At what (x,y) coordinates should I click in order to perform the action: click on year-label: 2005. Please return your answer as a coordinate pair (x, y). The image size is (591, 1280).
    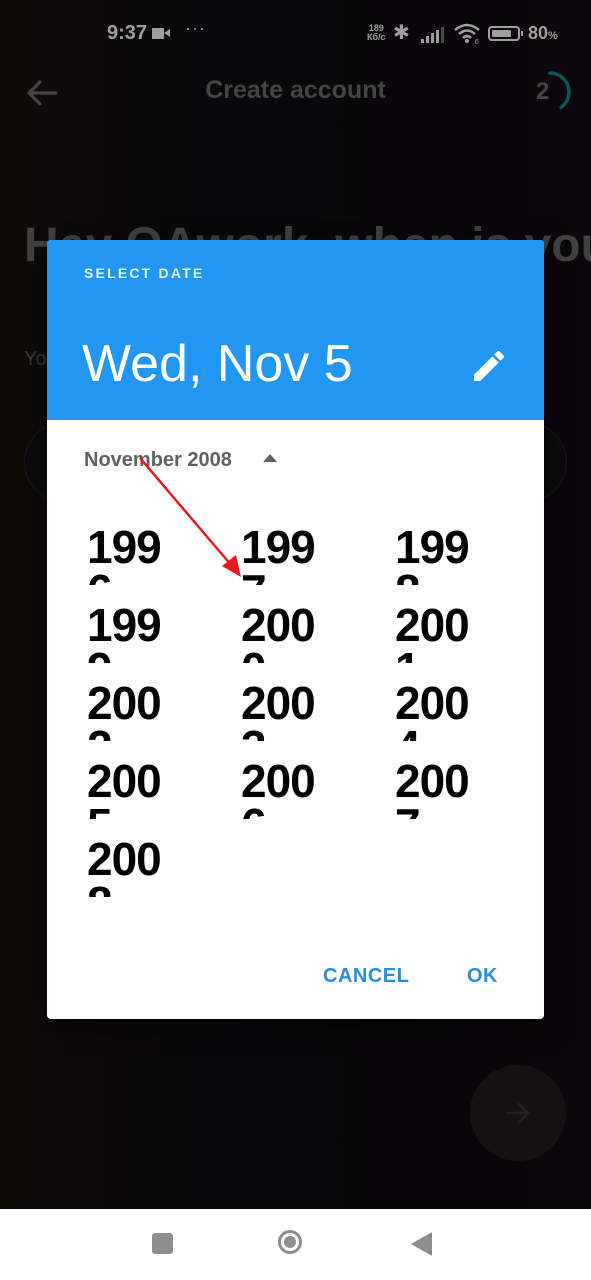
    Looking at the image, I should click on (124, 789).